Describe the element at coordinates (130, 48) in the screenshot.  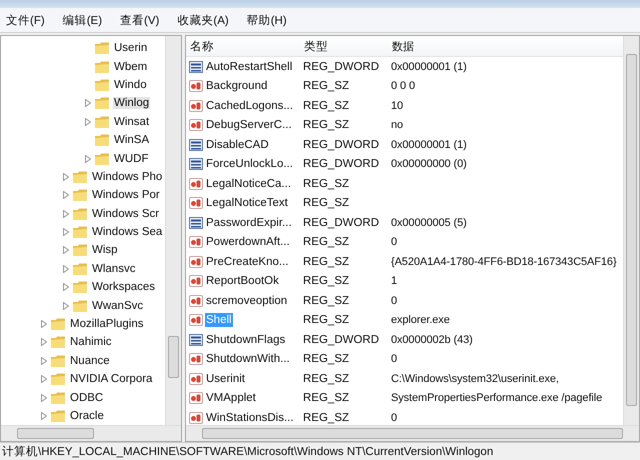
I see `tree-item: Userin` at that location.